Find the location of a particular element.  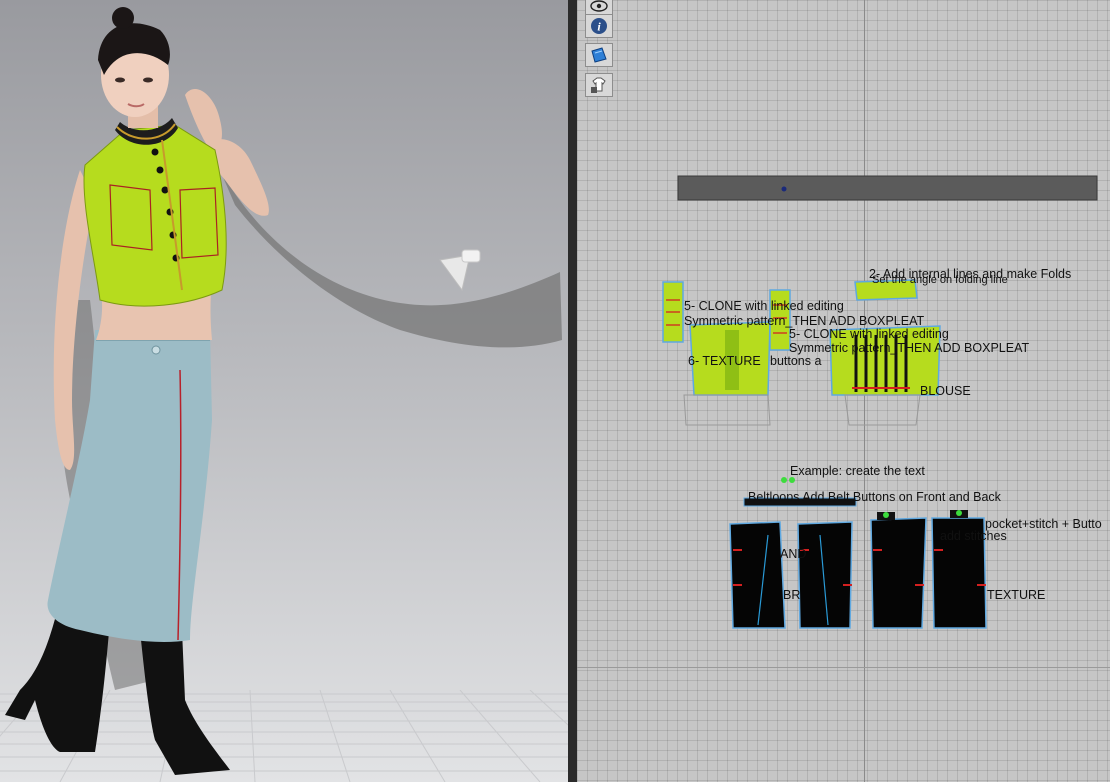

label-clone-linked-2: 5- CLONE with linked editing is located at coordinates (869, 334).